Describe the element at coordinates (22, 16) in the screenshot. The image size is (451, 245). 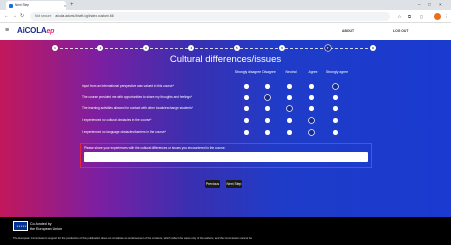
I see `reload-icon: ↻` at that location.